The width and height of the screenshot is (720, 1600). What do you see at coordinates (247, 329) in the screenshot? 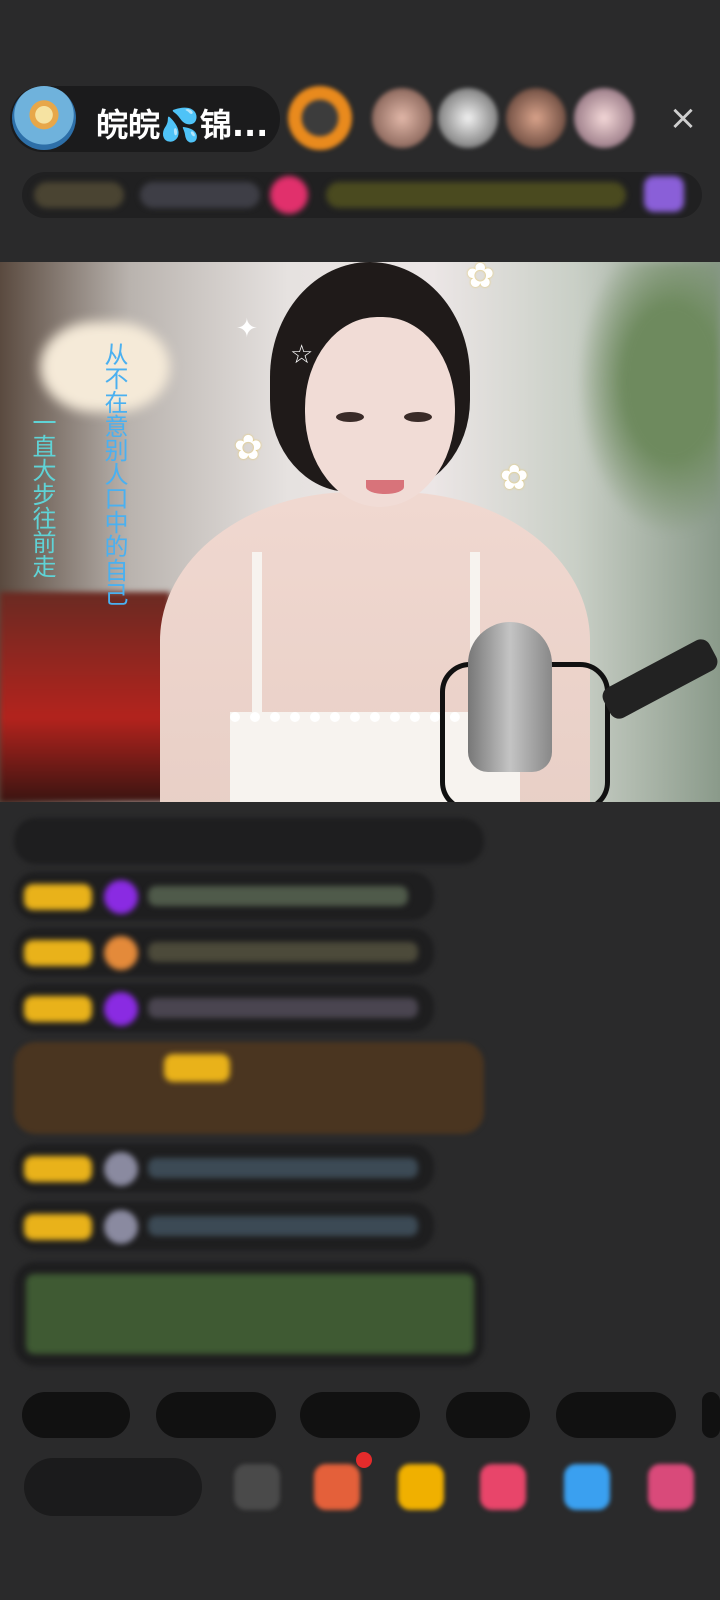
I see `star-icon: ✦` at bounding box center [247, 329].